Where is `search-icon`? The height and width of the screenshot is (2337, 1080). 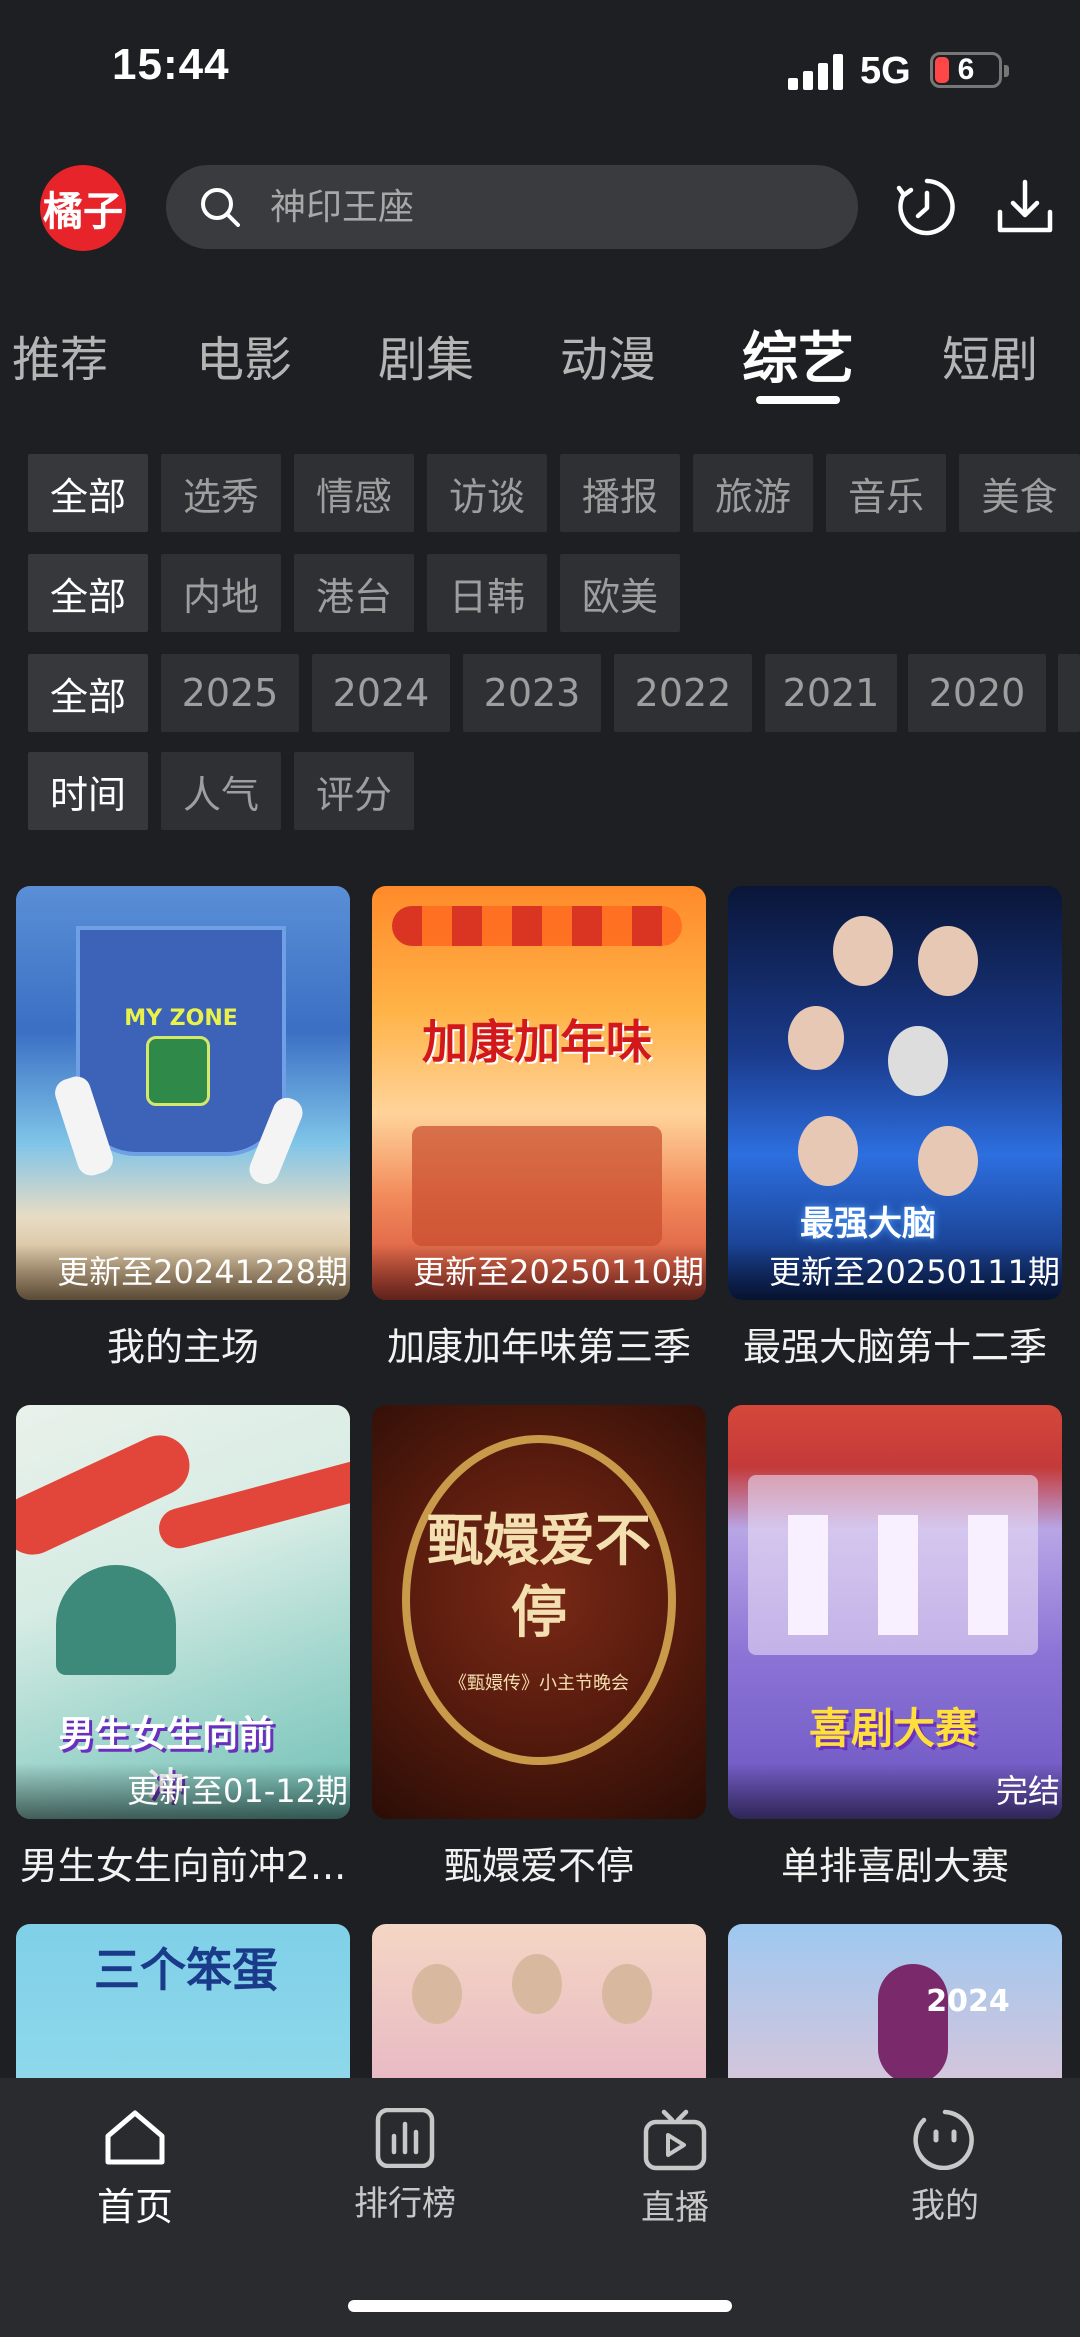 search-icon is located at coordinates (220, 207).